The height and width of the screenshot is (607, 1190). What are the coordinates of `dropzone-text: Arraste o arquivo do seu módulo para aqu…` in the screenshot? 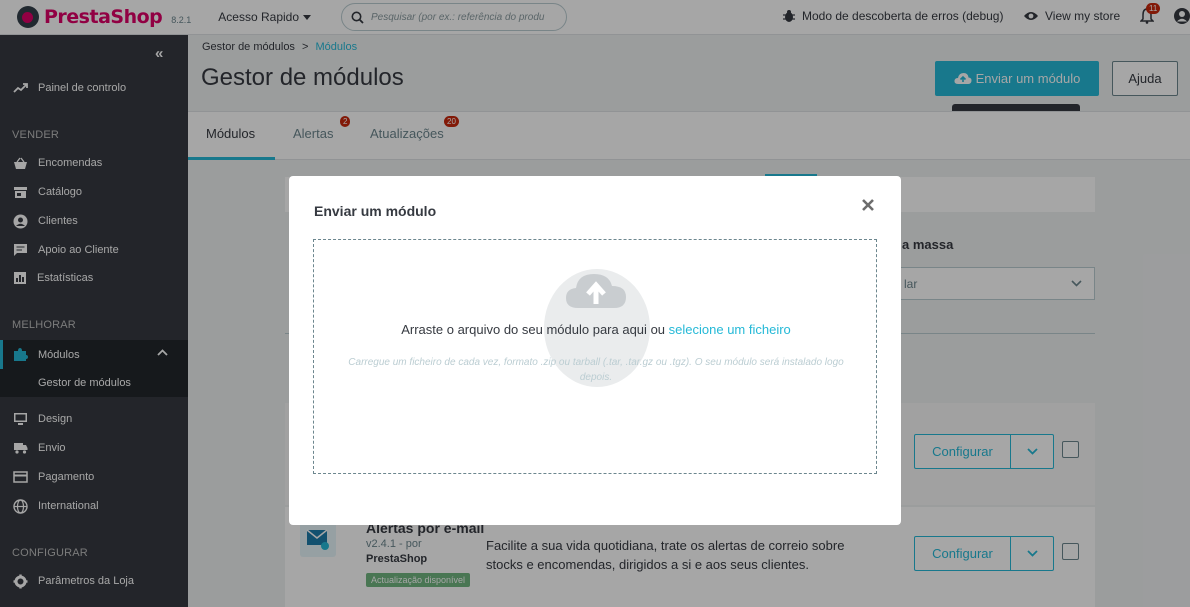 It's located at (596, 329).